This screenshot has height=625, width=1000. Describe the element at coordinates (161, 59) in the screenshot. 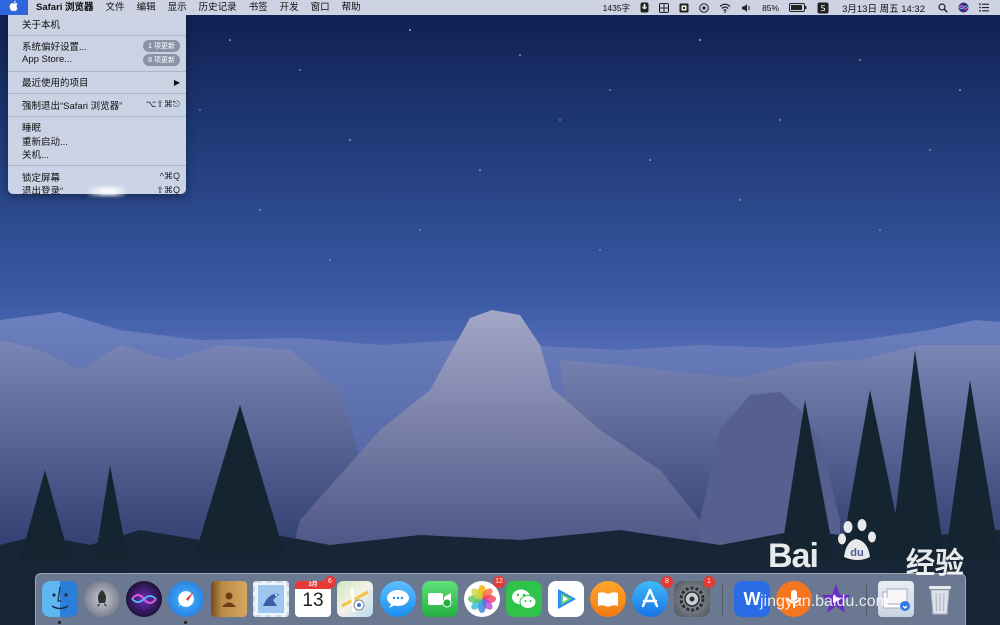

I see `update-badge: 8 项更新` at that location.